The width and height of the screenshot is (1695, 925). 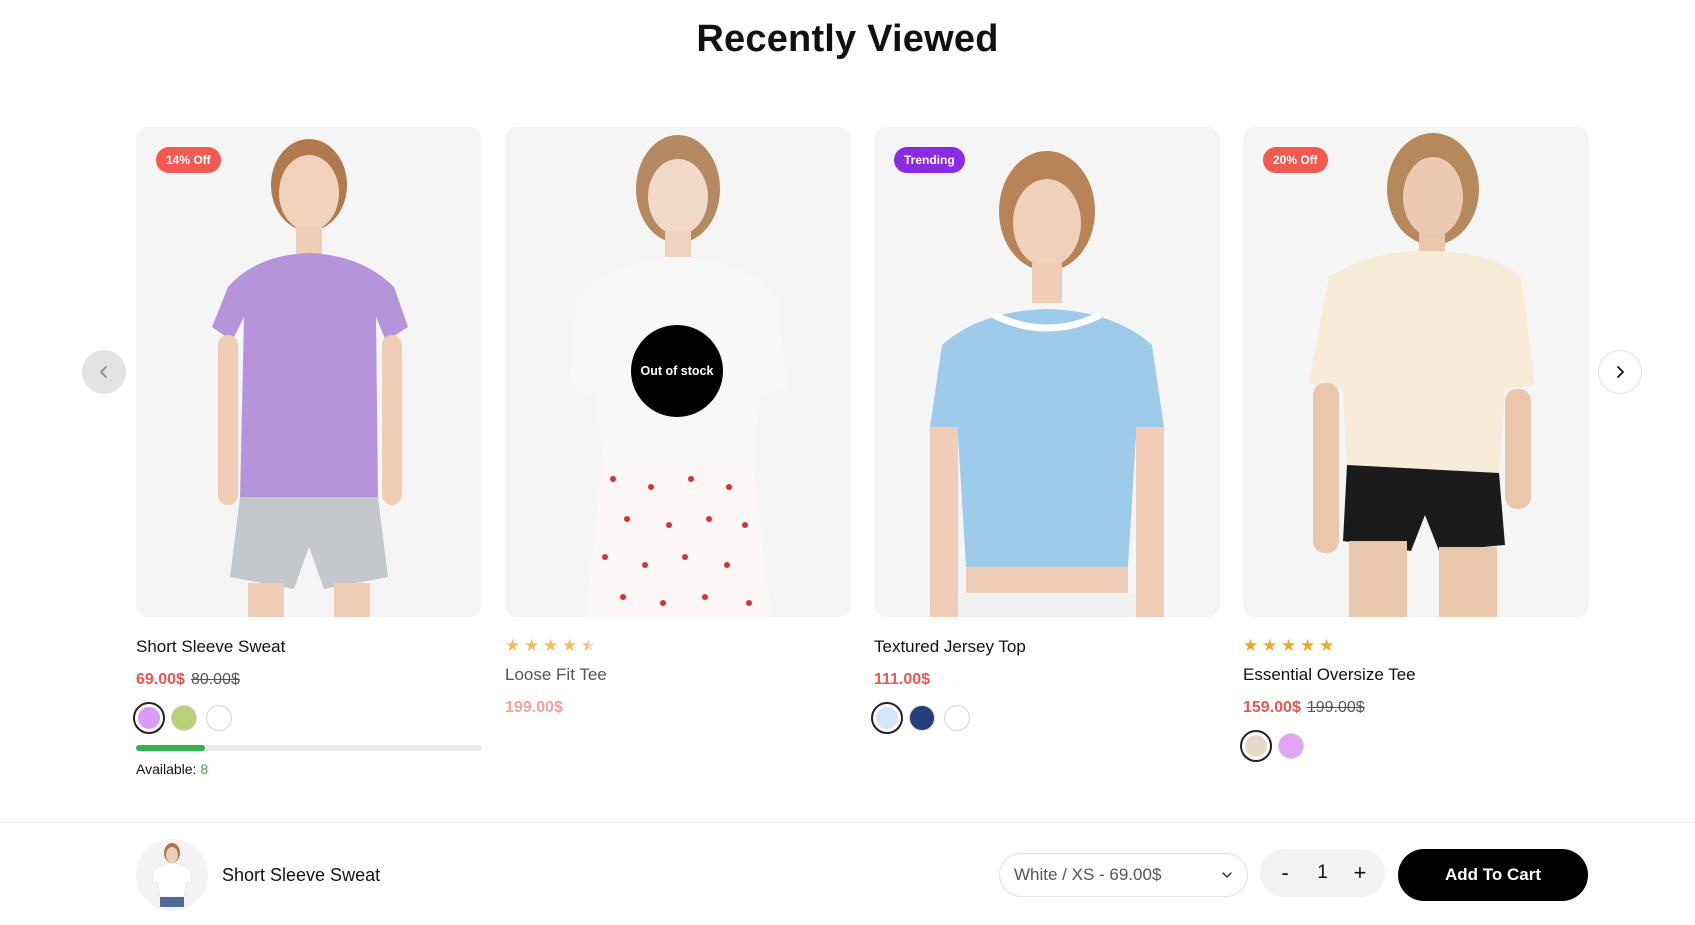 I want to click on quantity-decrease-button: -, so click(x=1285, y=873).